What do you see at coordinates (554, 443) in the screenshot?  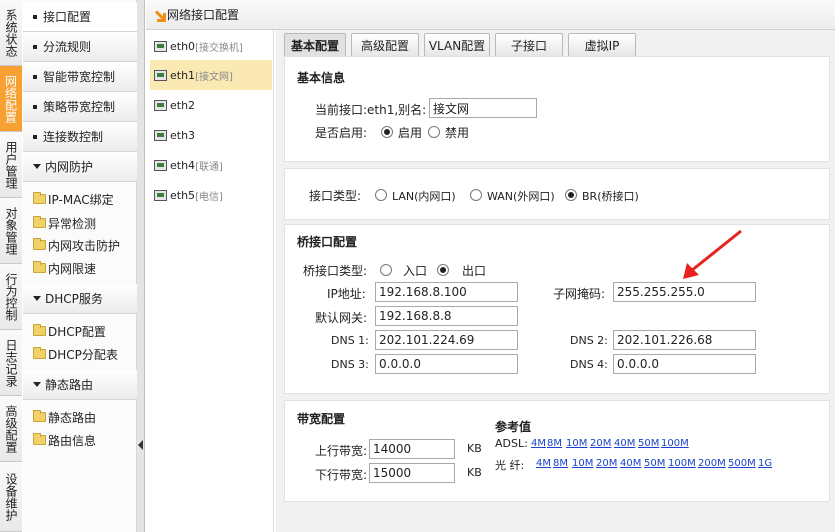 I see `adsl-link-8m: 8M` at bounding box center [554, 443].